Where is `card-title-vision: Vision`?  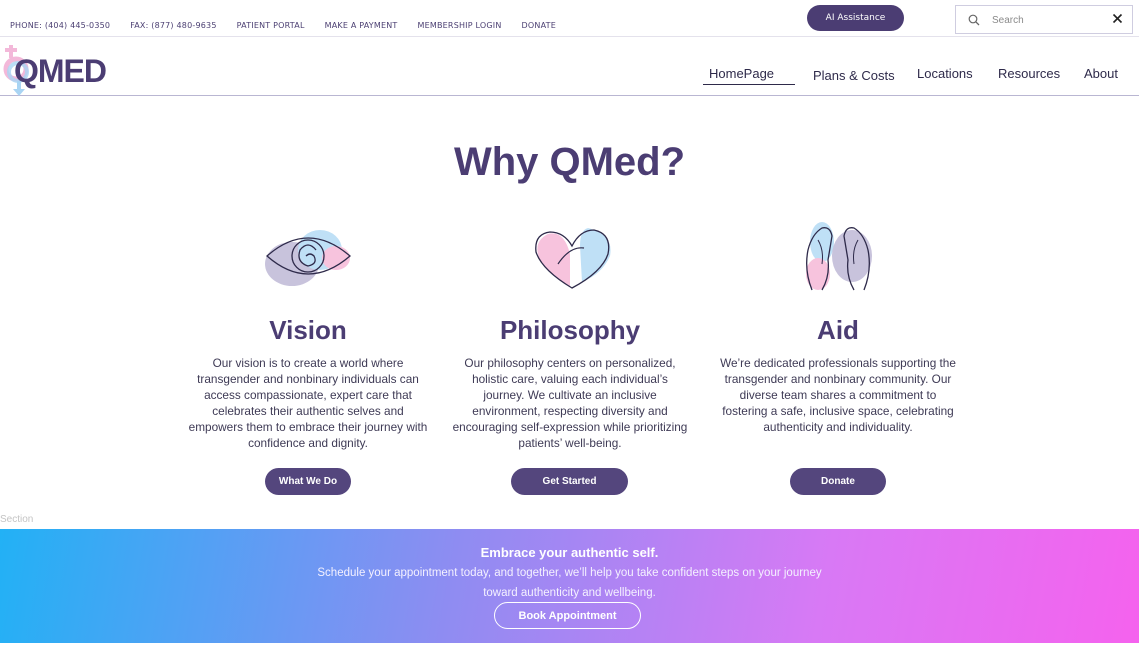 card-title-vision: Vision is located at coordinates (308, 330).